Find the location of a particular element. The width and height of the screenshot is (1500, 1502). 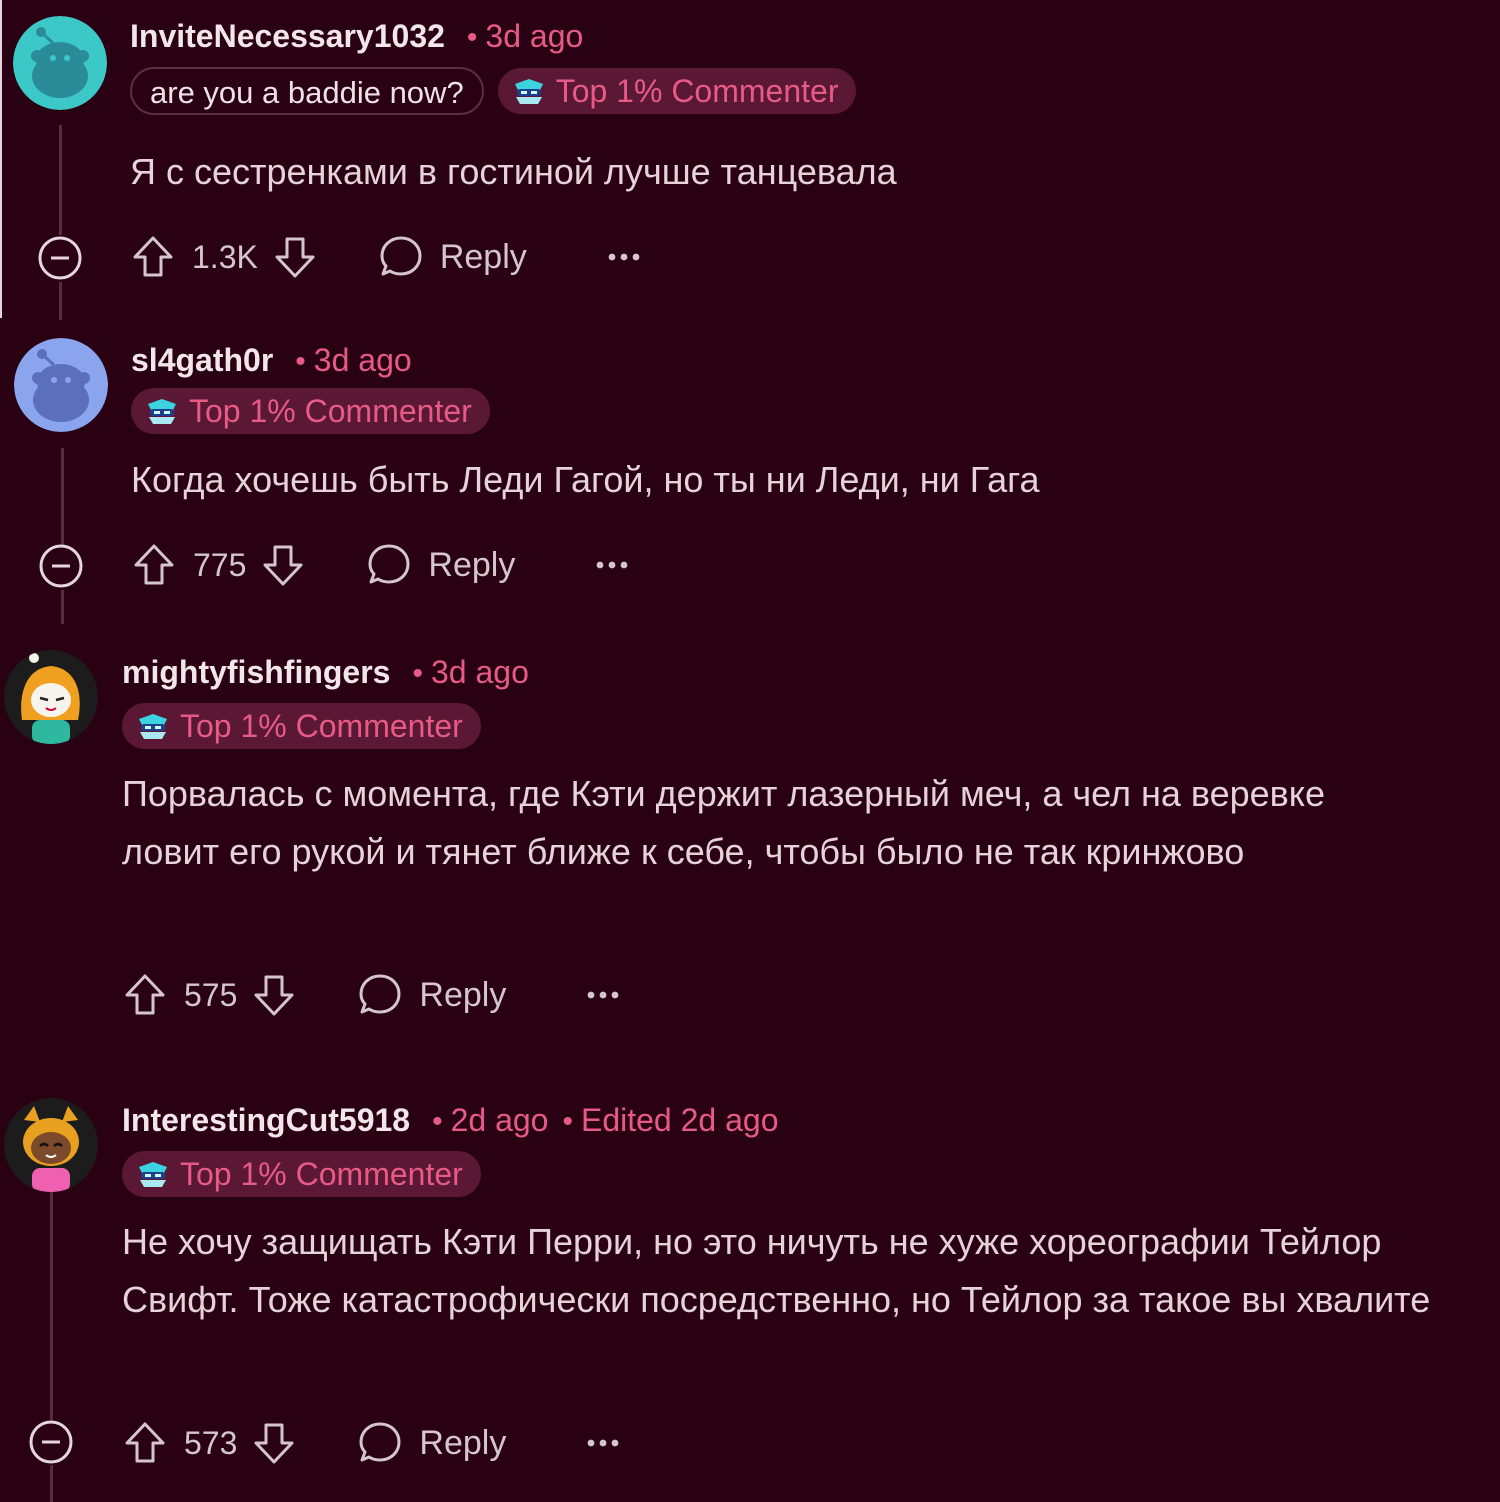

flair-row: are you a baddie now? Top 1% Commenter is located at coordinates (493, 91).